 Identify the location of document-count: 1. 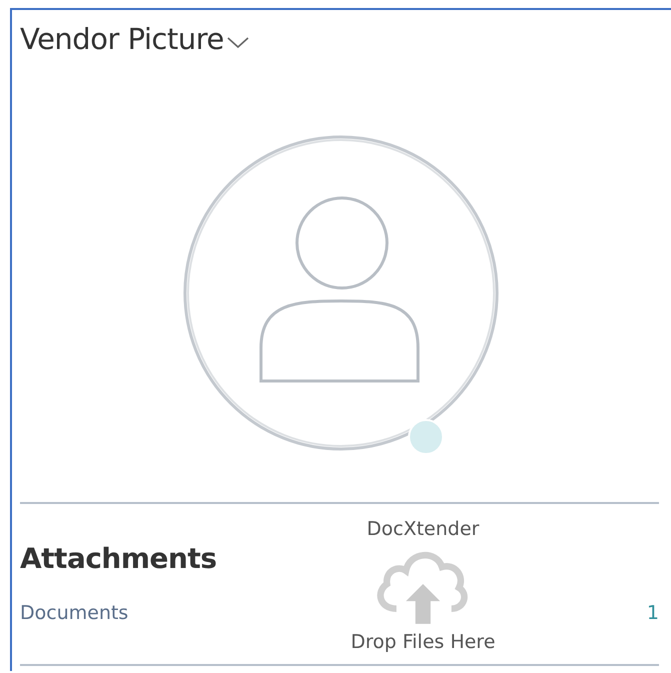
(652, 613).